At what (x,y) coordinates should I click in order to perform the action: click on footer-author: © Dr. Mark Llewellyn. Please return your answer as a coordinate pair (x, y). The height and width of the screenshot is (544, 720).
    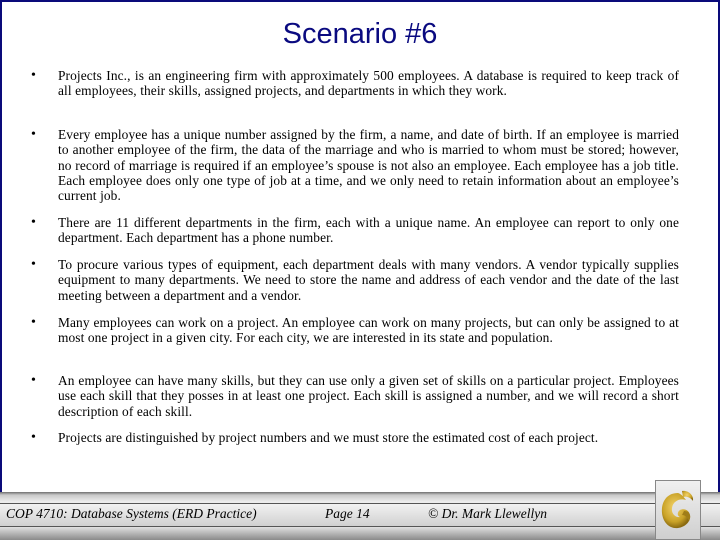
    Looking at the image, I should click on (487, 513).